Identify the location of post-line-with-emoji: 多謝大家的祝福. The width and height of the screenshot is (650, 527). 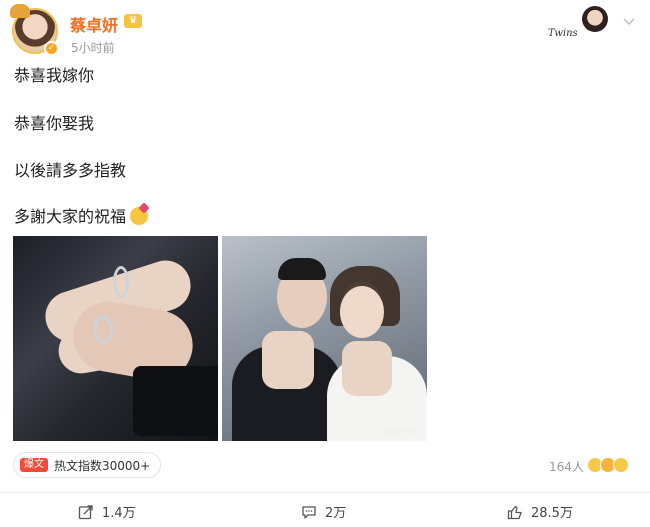
(81, 217).